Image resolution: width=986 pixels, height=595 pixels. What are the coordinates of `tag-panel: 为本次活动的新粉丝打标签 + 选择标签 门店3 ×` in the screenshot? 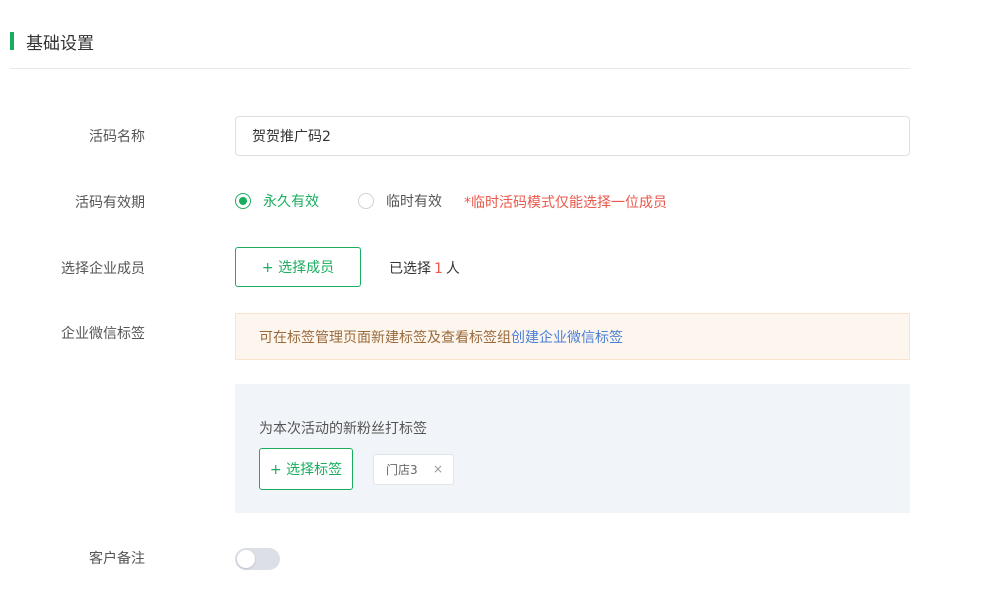 It's located at (572, 448).